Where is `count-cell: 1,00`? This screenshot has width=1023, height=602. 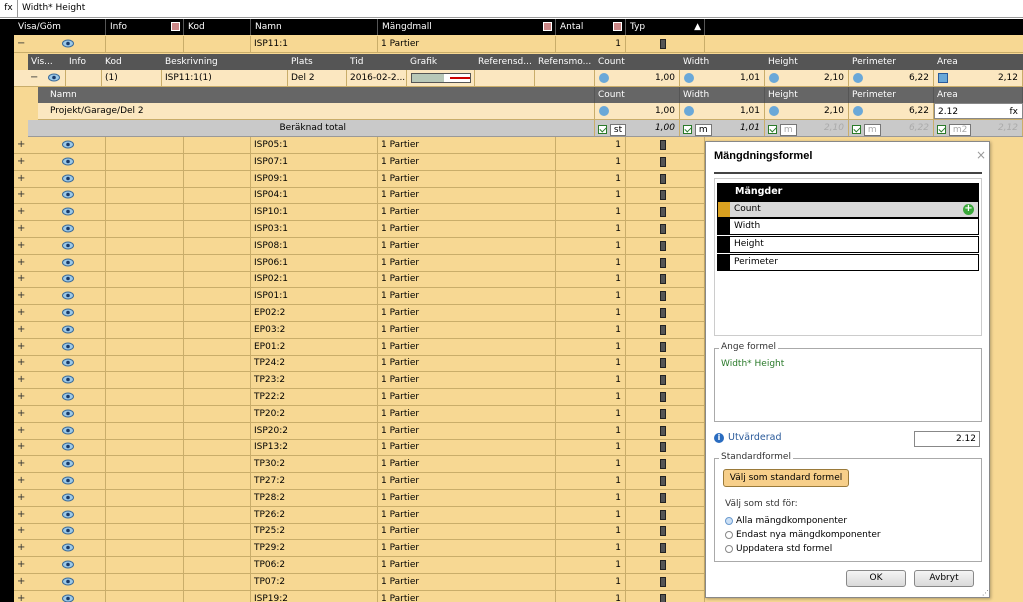 count-cell: 1,00 is located at coordinates (637, 78).